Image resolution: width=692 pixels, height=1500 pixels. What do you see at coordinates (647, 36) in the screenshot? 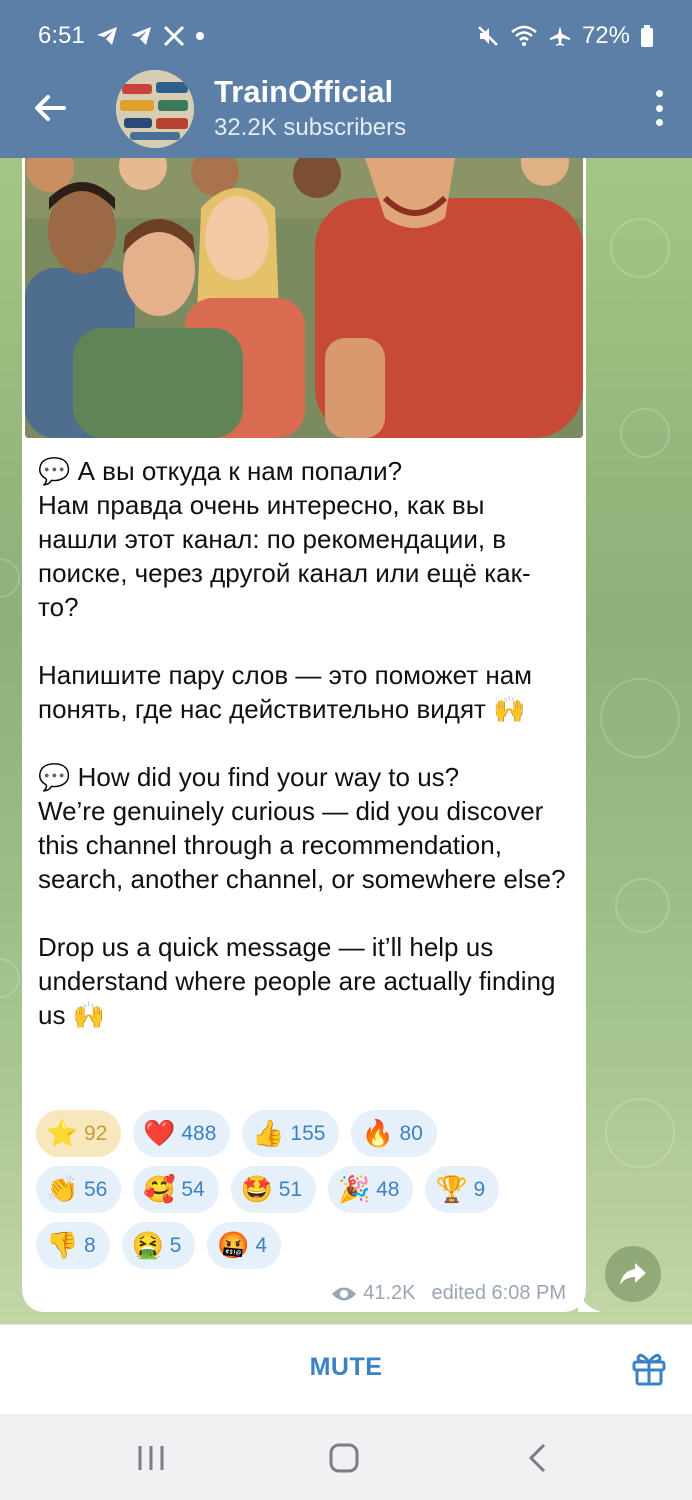
I see `battery-icon` at bounding box center [647, 36].